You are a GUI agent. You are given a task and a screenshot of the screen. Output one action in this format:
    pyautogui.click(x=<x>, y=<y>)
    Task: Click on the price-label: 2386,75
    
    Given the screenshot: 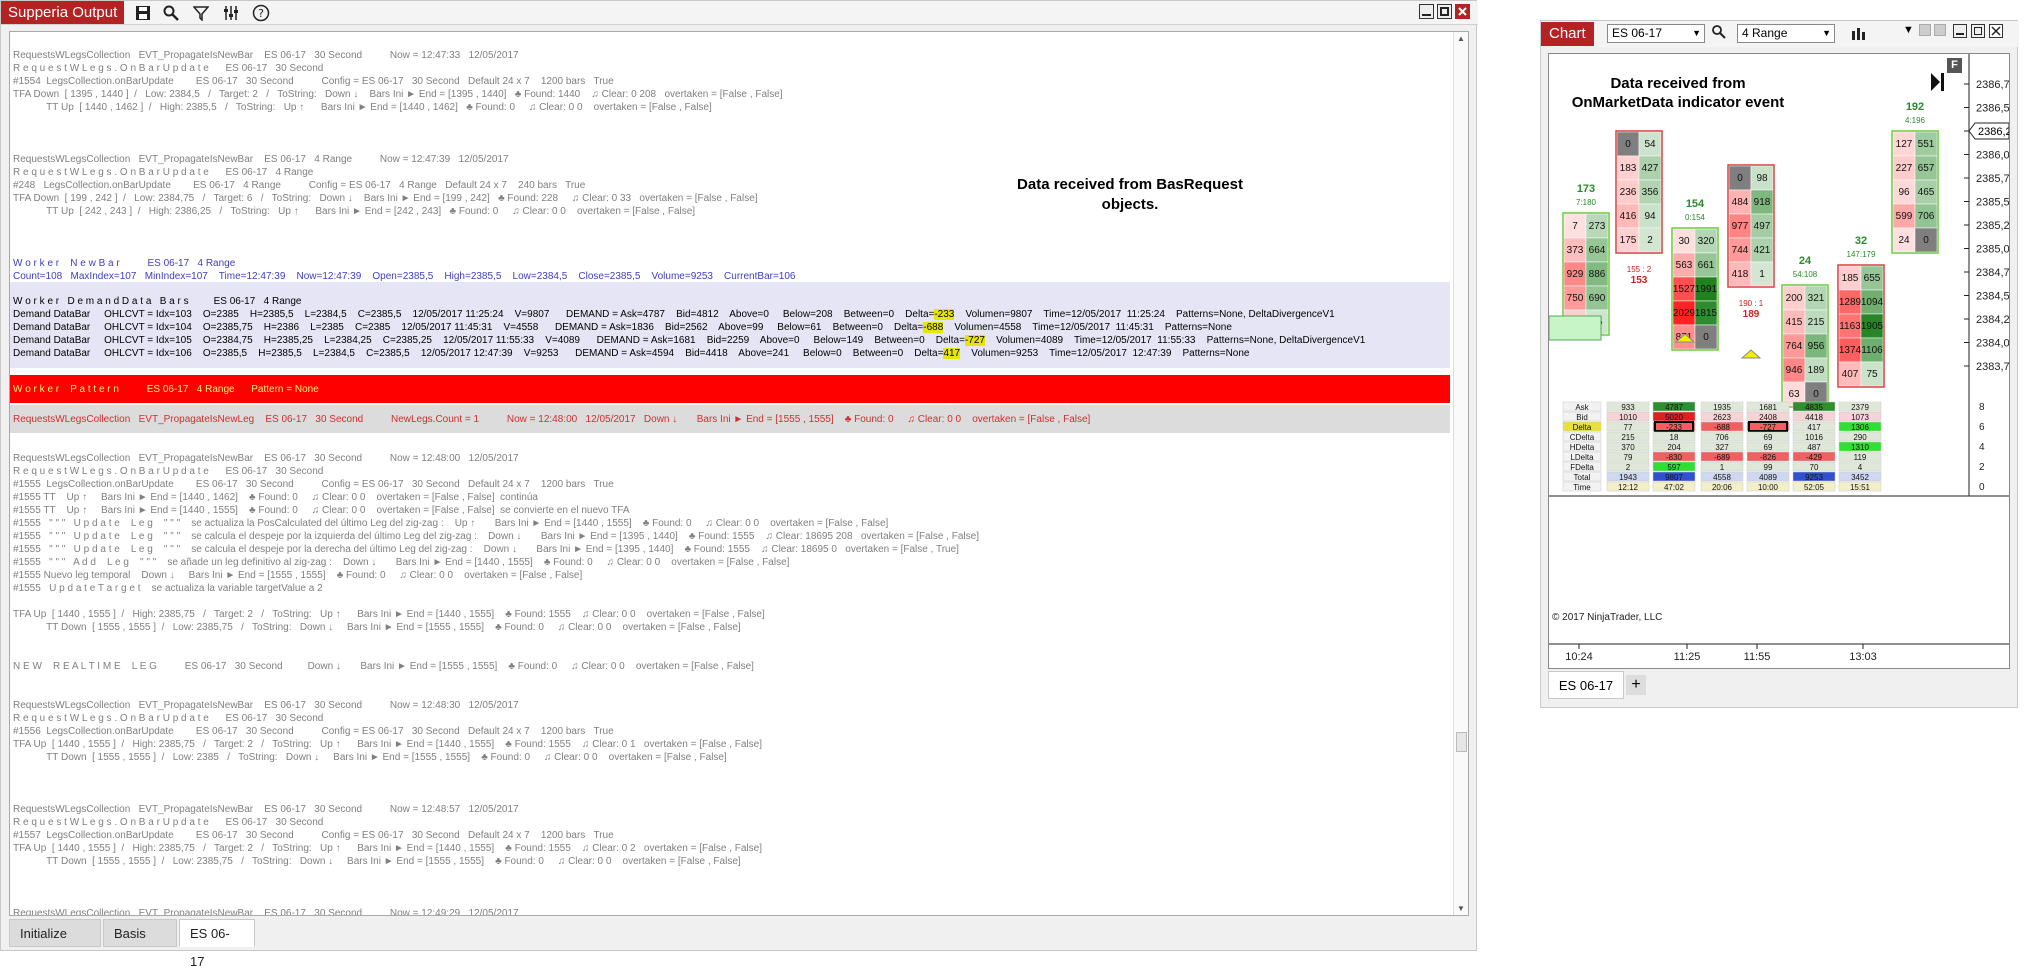 What is the action you would take?
    pyautogui.click(x=1992, y=85)
    